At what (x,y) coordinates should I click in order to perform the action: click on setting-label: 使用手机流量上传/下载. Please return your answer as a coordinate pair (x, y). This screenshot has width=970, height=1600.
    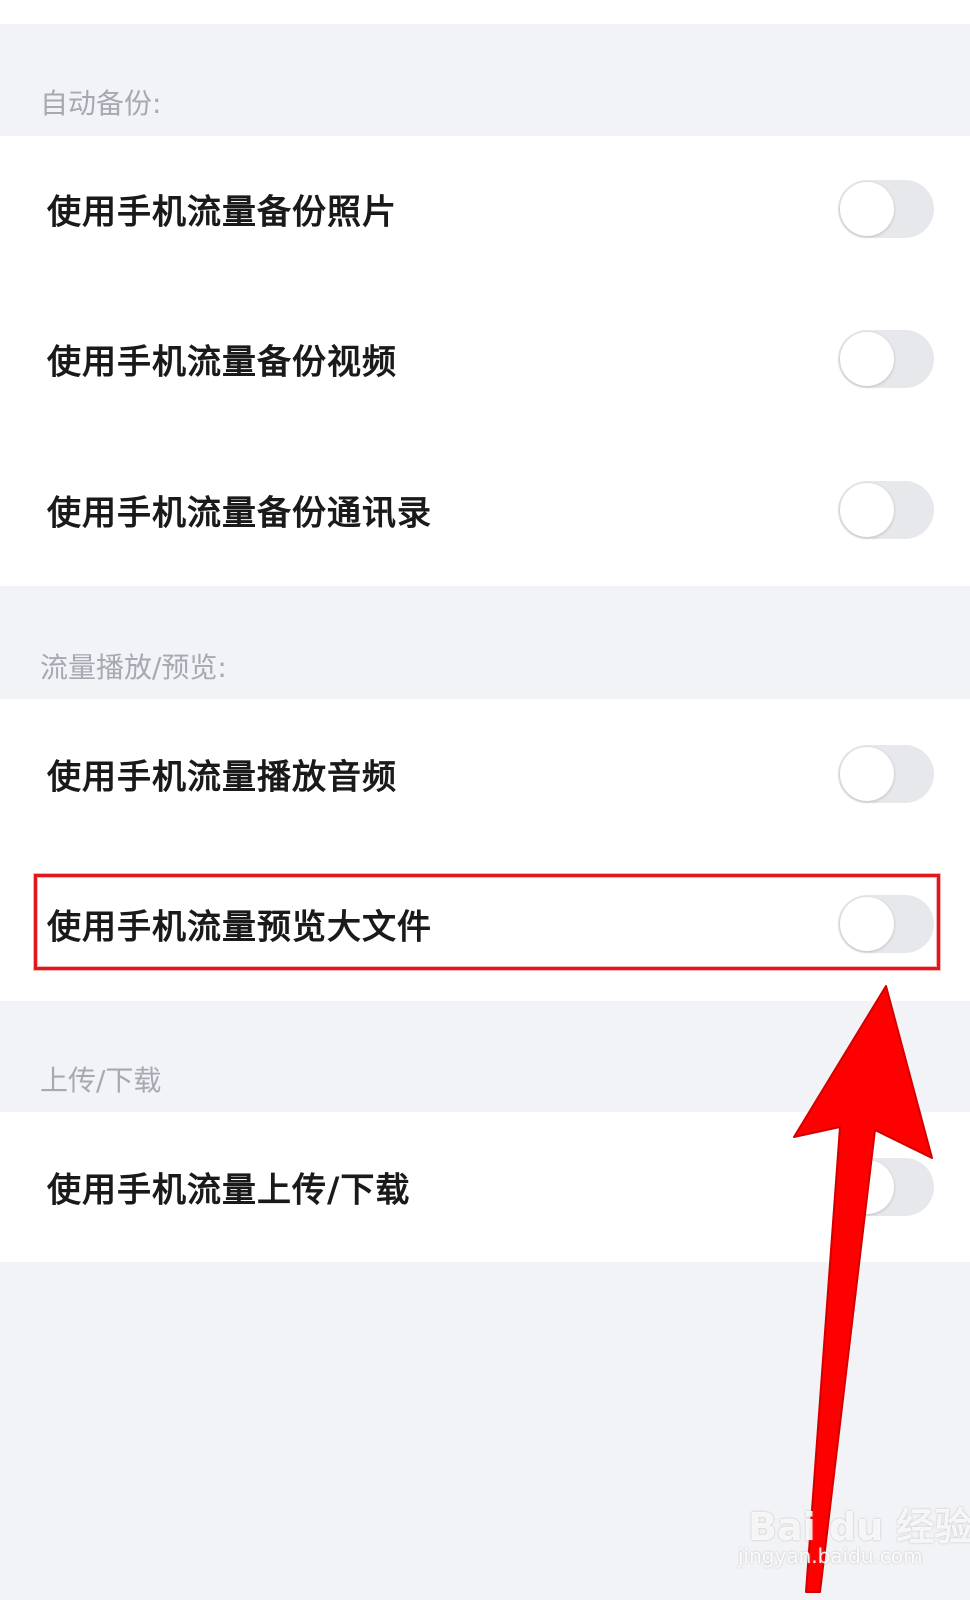
    Looking at the image, I should click on (229, 1190).